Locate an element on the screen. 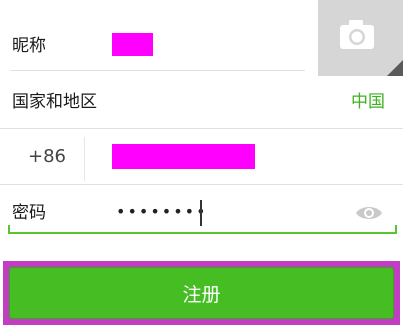 This screenshot has height=328, width=403. register-button-label: 注册 is located at coordinates (201, 294).